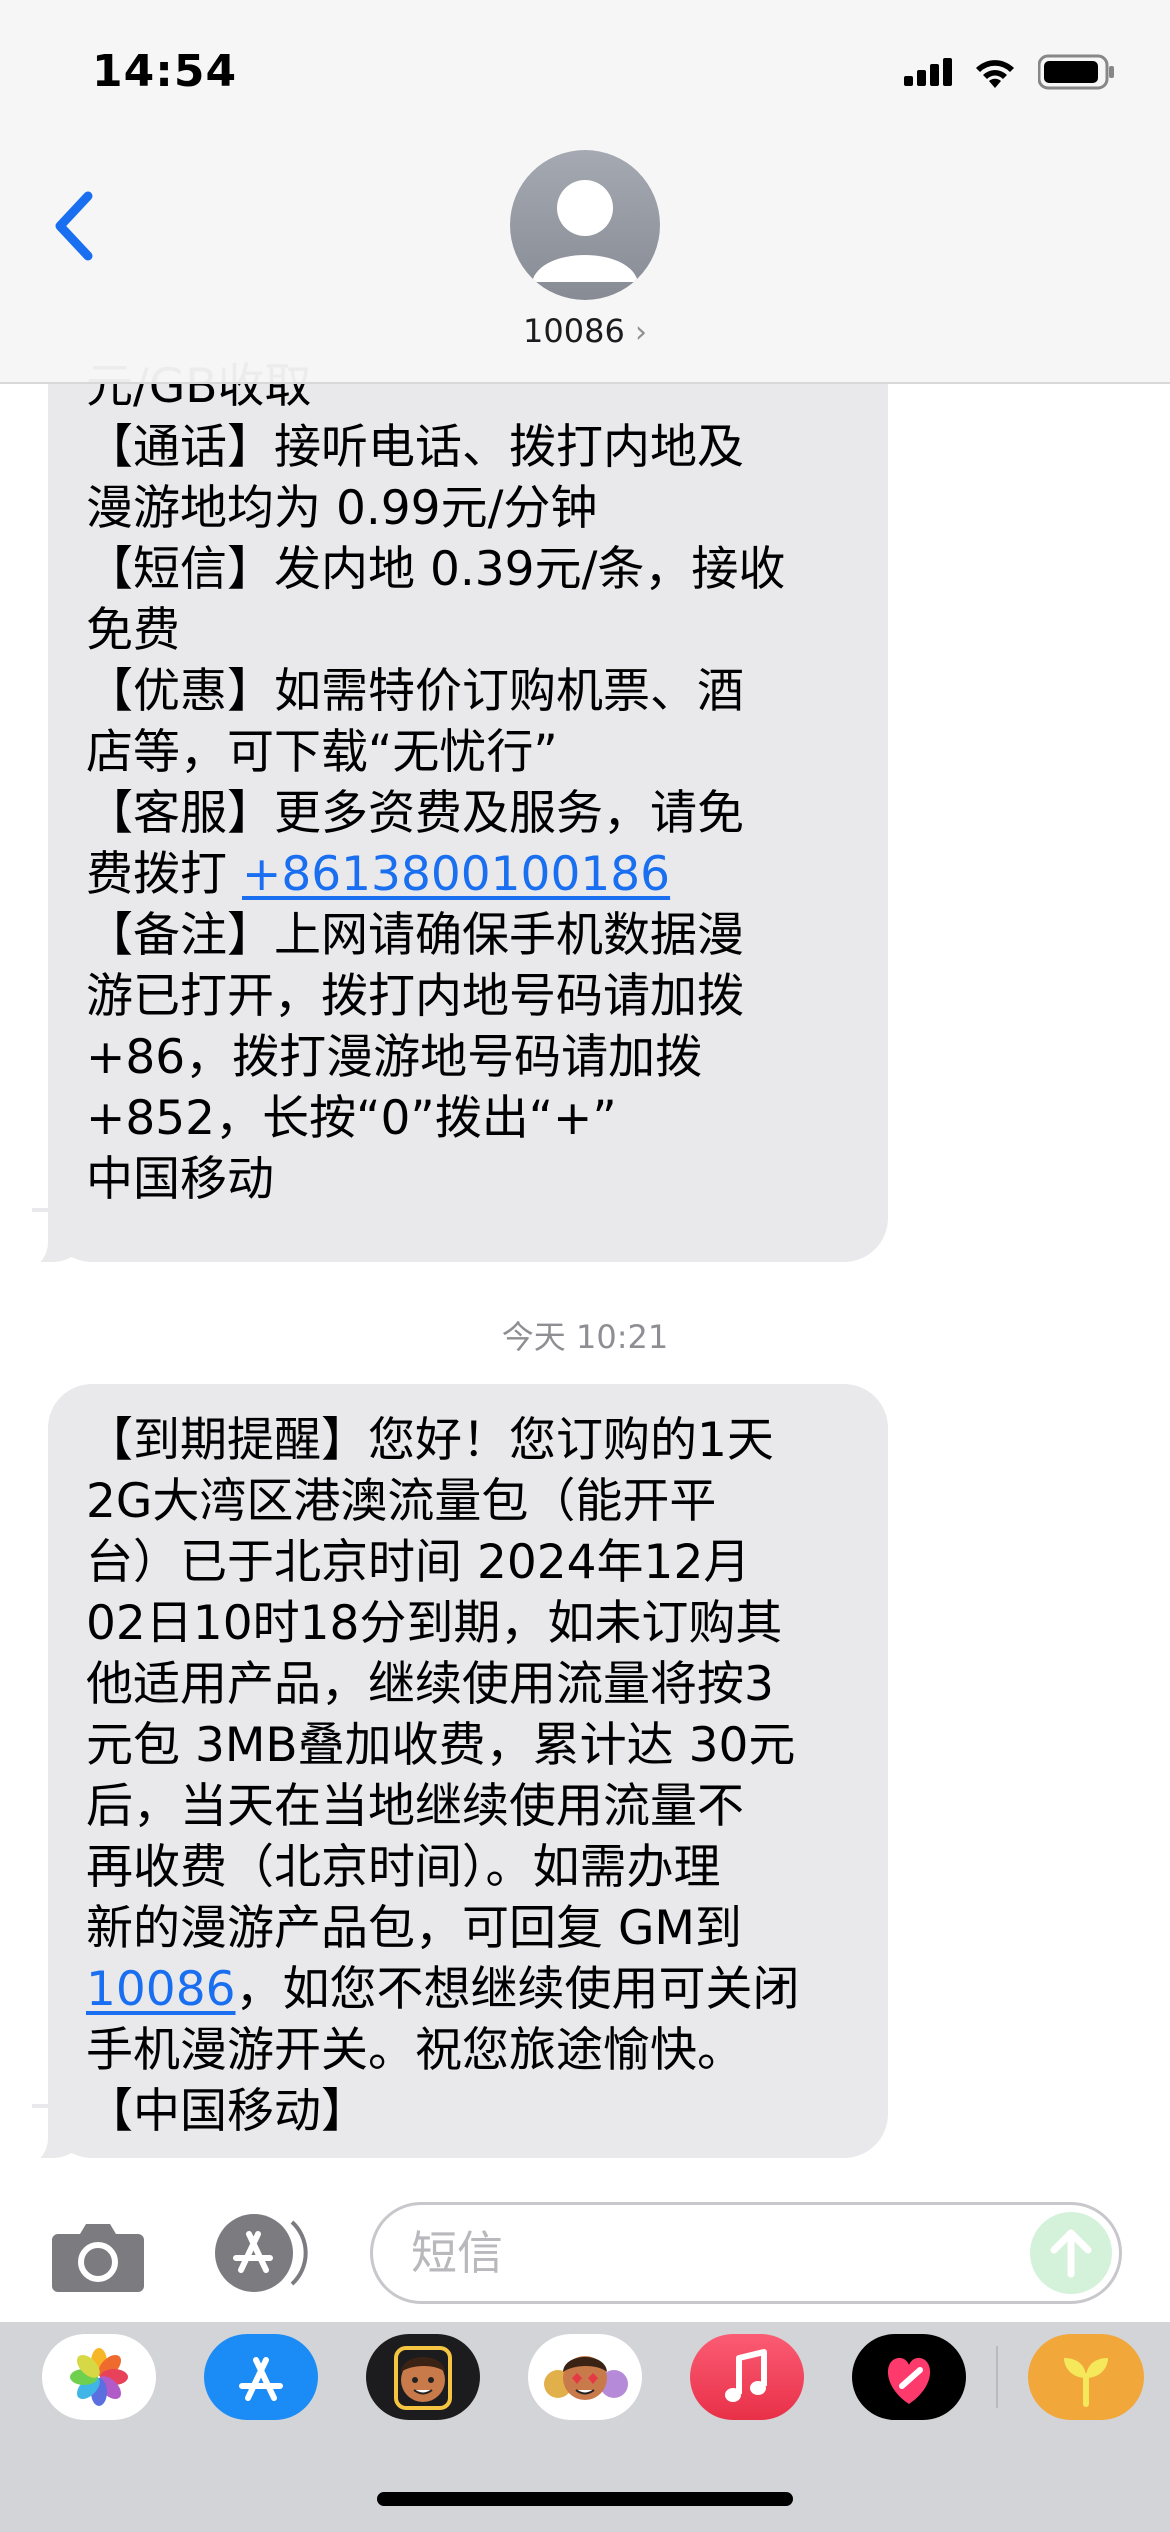 This screenshot has height=2532, width=1170. Describe the element at coordinates (180, 1179) in the screenshot. I see `message-line: 中国移动` at that location.